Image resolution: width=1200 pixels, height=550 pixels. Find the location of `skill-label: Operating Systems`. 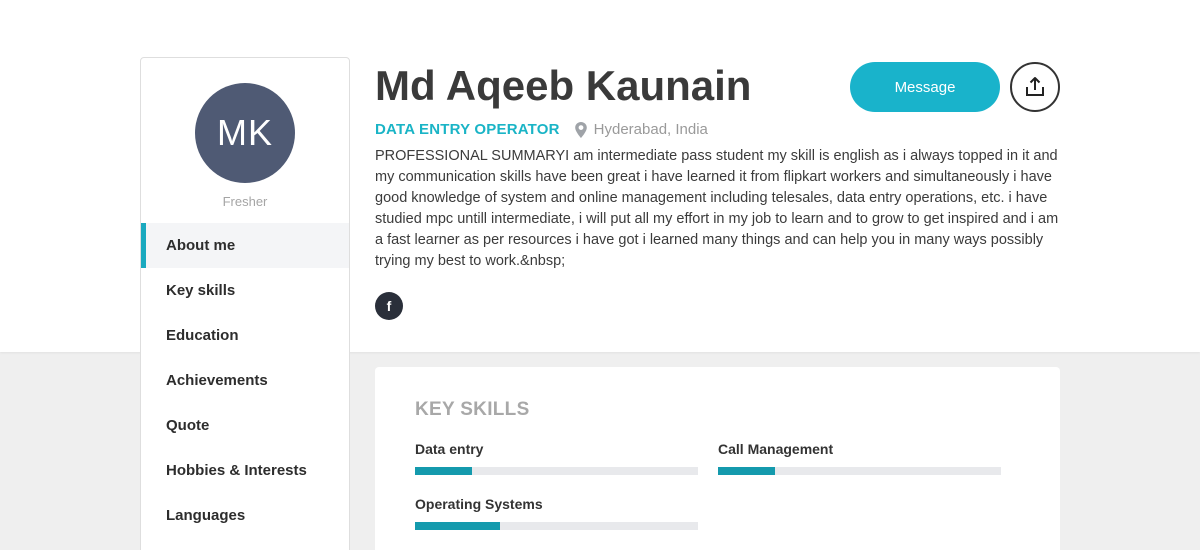

skill-label: Operating Systems is located at coordinates (479, 504).